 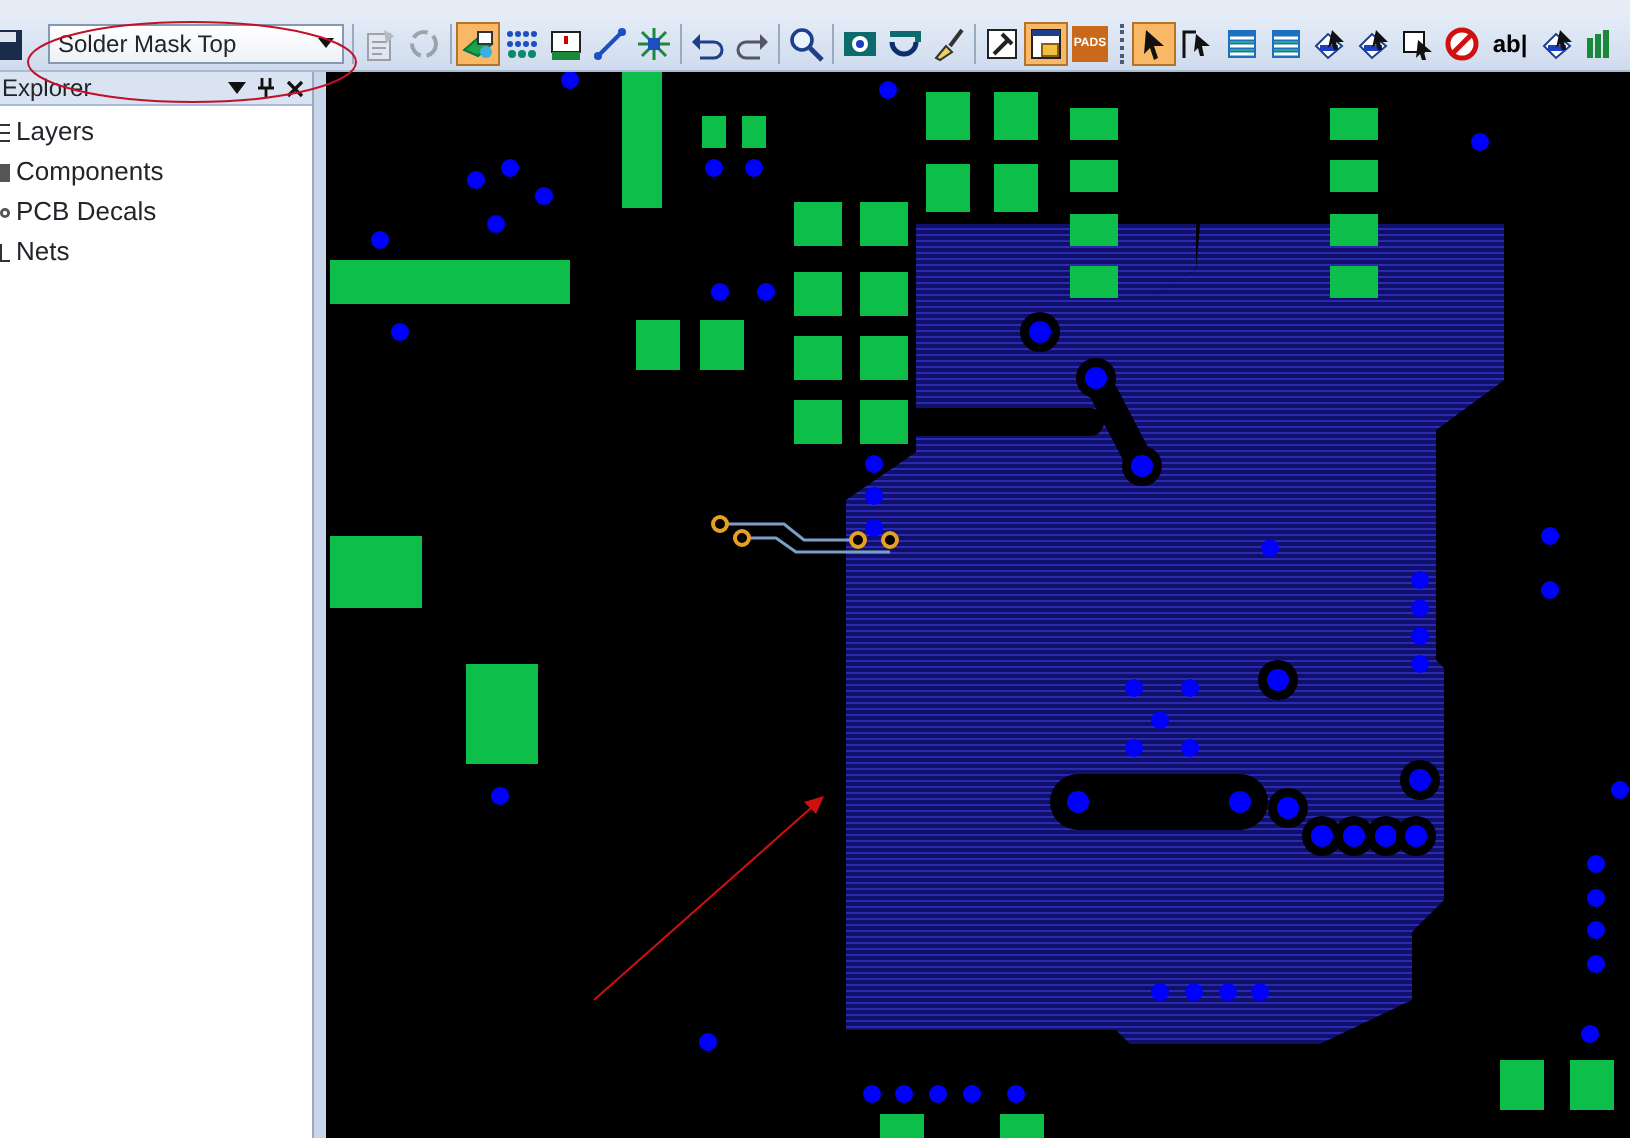 I want to click on board-icon, so click(x=566, y=43).